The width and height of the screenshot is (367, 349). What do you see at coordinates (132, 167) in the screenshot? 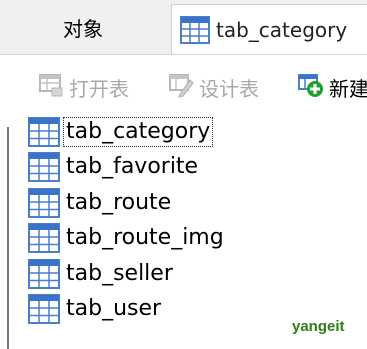
I see `table-name: tab_favorite` at bounding box center [132, 167].